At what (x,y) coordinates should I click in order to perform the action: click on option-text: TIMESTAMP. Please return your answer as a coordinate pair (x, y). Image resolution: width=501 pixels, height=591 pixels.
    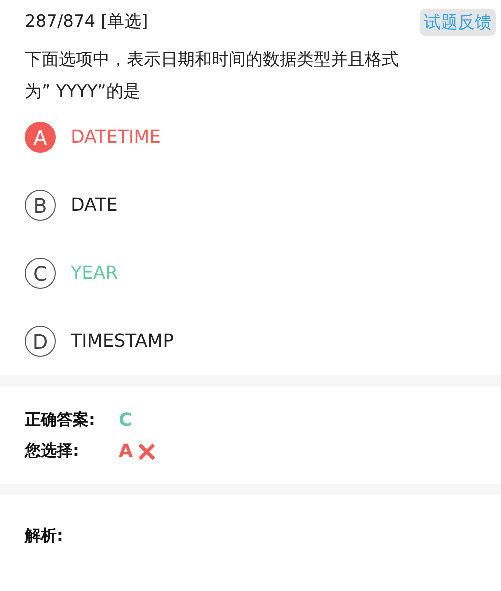
    Looking at the image, I should click on (122, 341).